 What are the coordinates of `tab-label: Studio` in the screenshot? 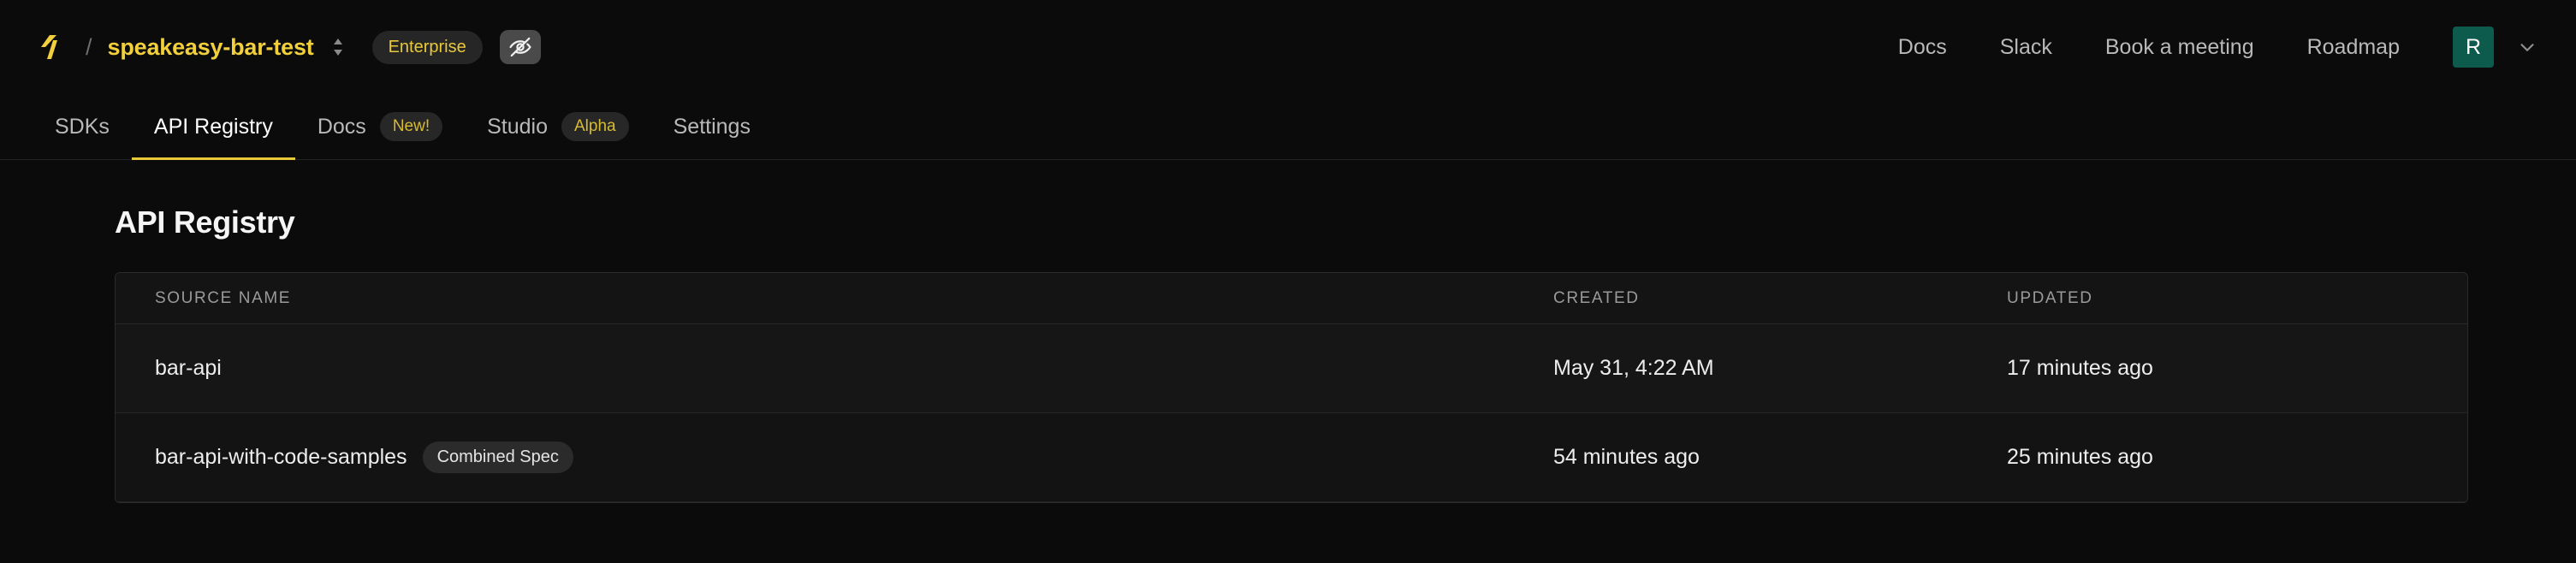 It's located at (517, 126).